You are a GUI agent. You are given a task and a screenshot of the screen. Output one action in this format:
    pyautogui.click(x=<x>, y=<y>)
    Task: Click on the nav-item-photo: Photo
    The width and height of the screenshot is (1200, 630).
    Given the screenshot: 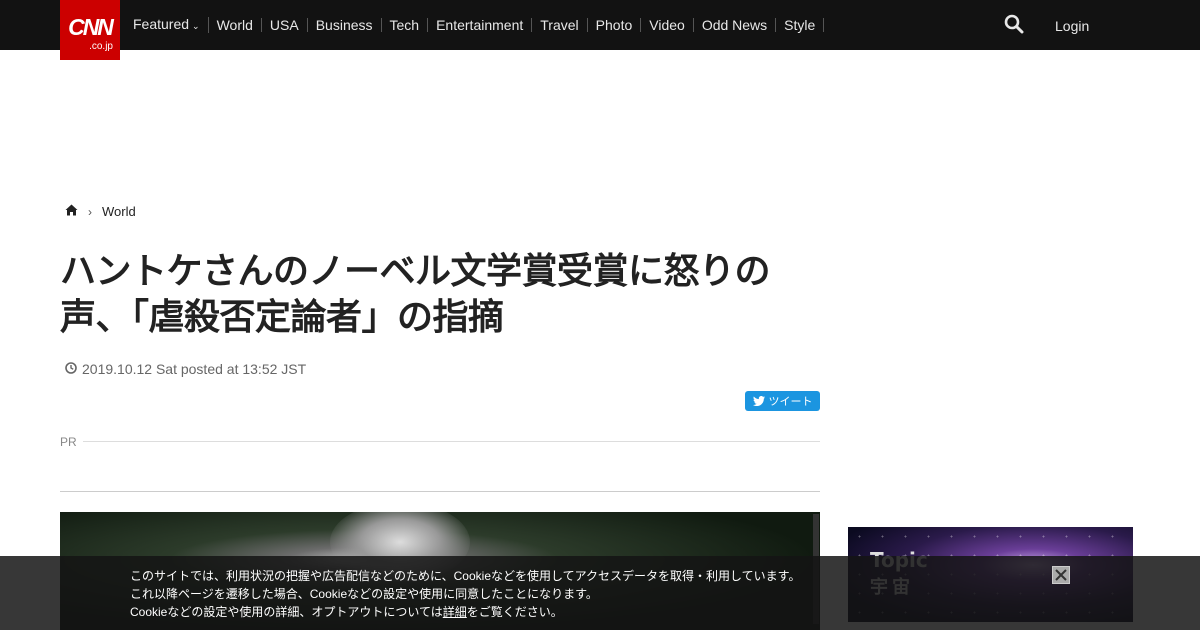 What is the action you would take?
    pyautogui.click(x=615, y=25)
    